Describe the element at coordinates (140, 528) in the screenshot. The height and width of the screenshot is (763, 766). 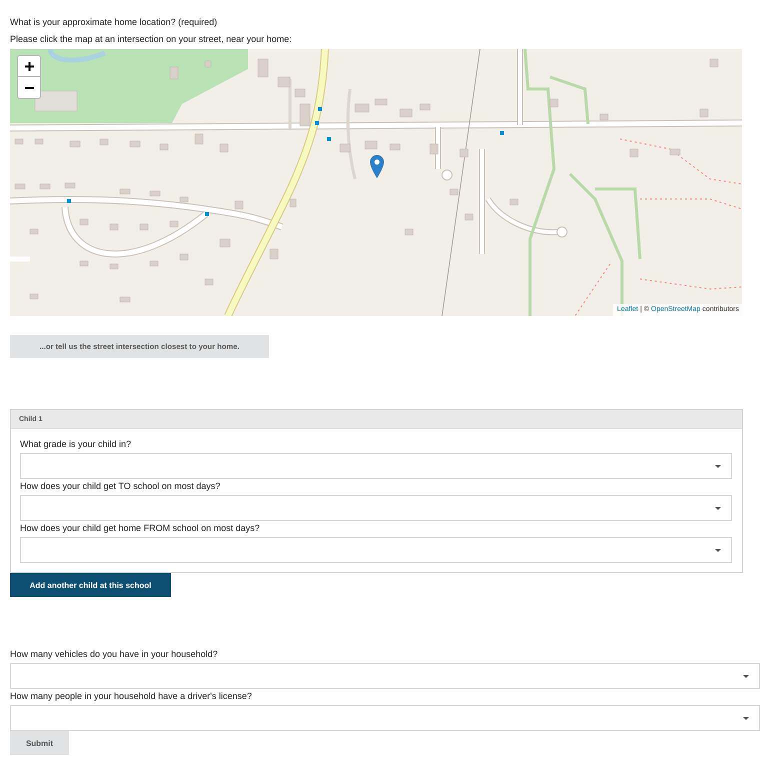
I see `question-label: How does your child get home FROM school on most days?` at that location.